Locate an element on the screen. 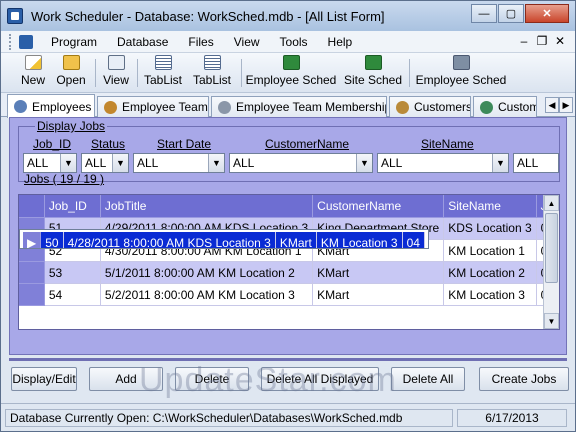 The image size is (576, 432). mdi-document-icon is located at coordinates (26, 41).